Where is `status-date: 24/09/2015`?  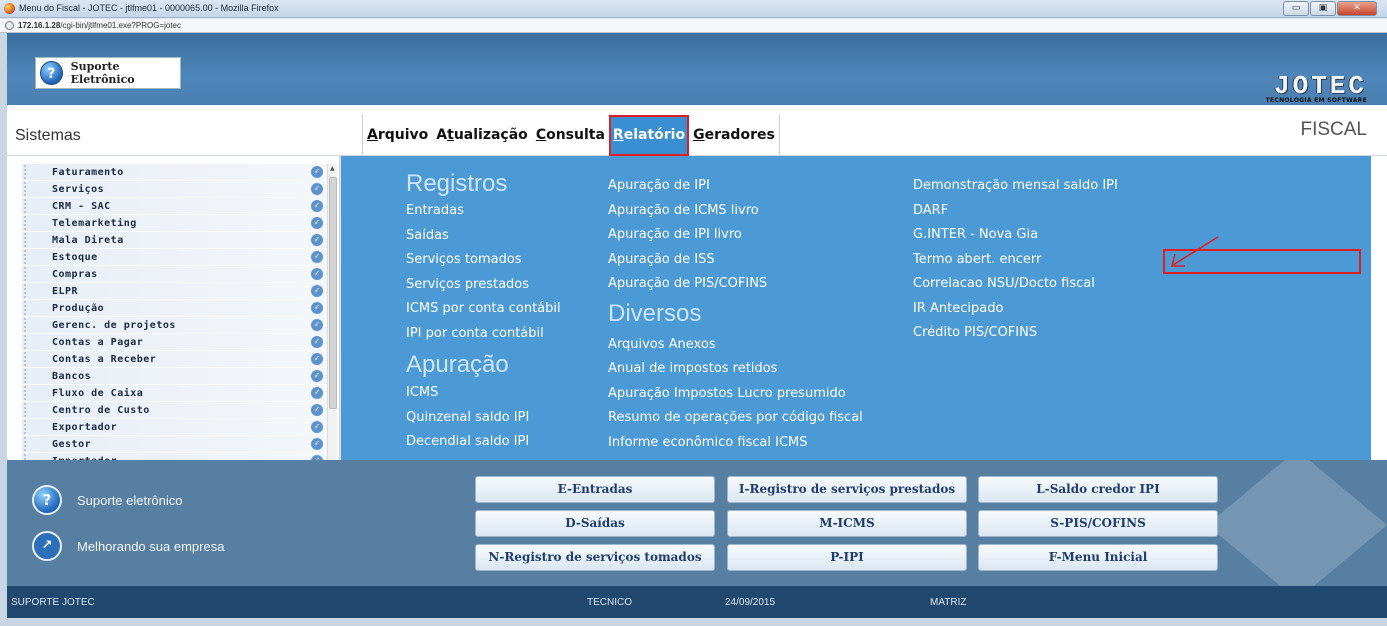 status-date: 24/09/2015 is located at coordinates (750, 602).